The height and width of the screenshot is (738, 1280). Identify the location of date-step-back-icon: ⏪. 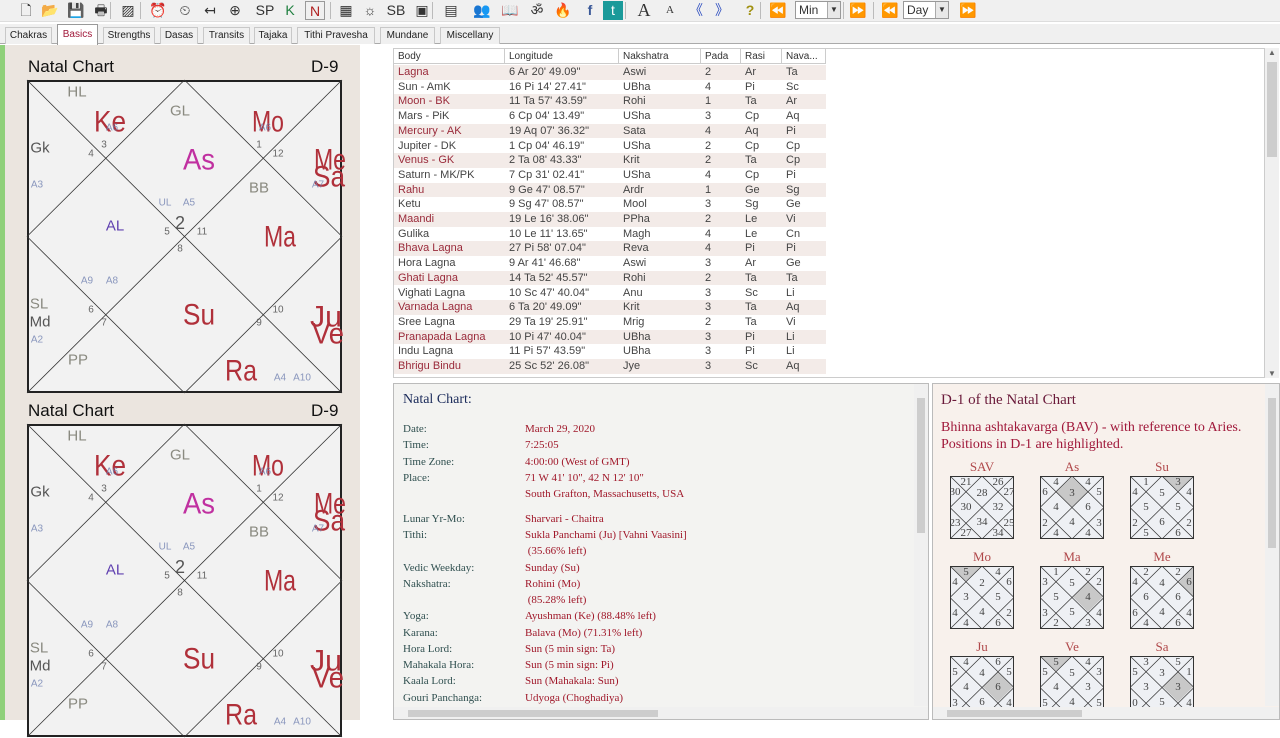
(890, 10).